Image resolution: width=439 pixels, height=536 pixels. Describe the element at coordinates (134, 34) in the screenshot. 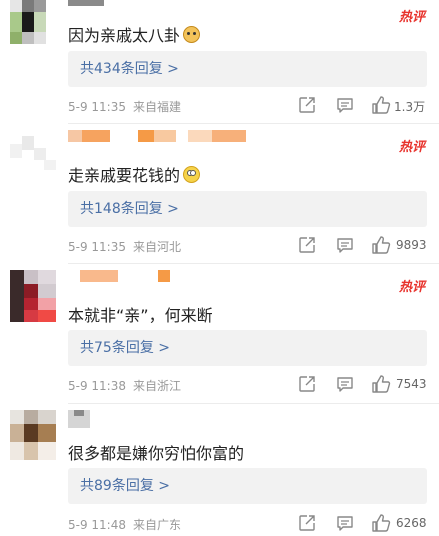

I see `comment-text: 因为亲戚太八卦` at that location.